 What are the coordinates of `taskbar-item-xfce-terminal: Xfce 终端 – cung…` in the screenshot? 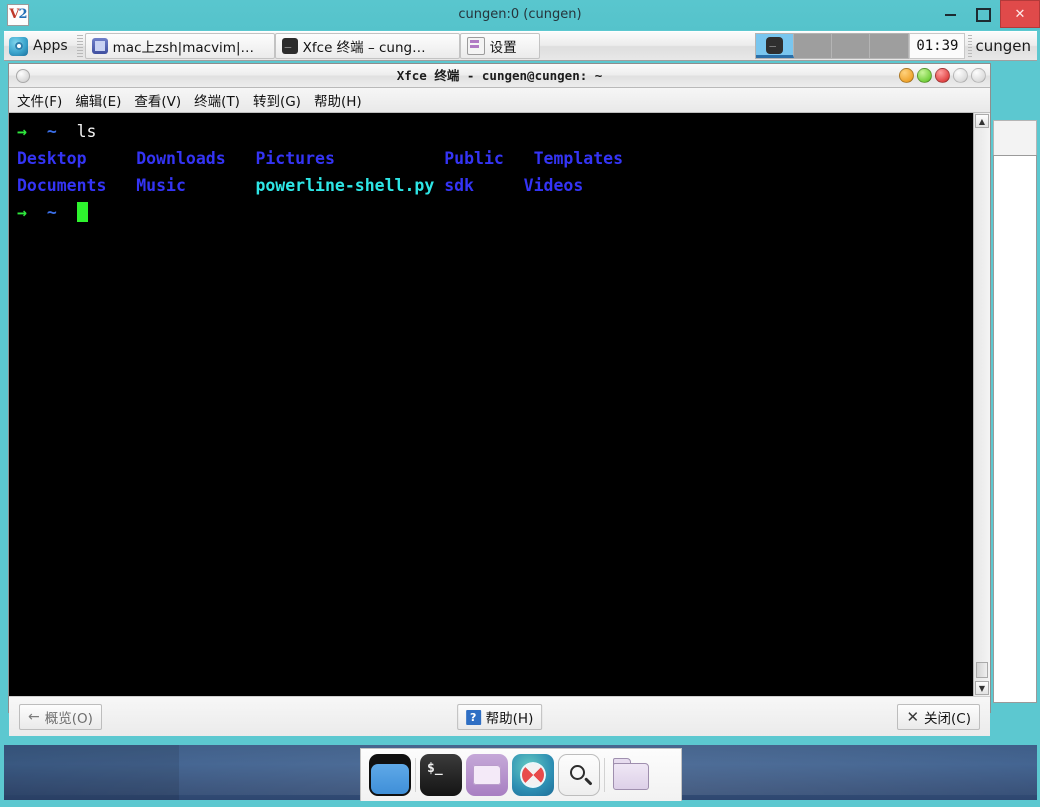 It's located at (367, 46).